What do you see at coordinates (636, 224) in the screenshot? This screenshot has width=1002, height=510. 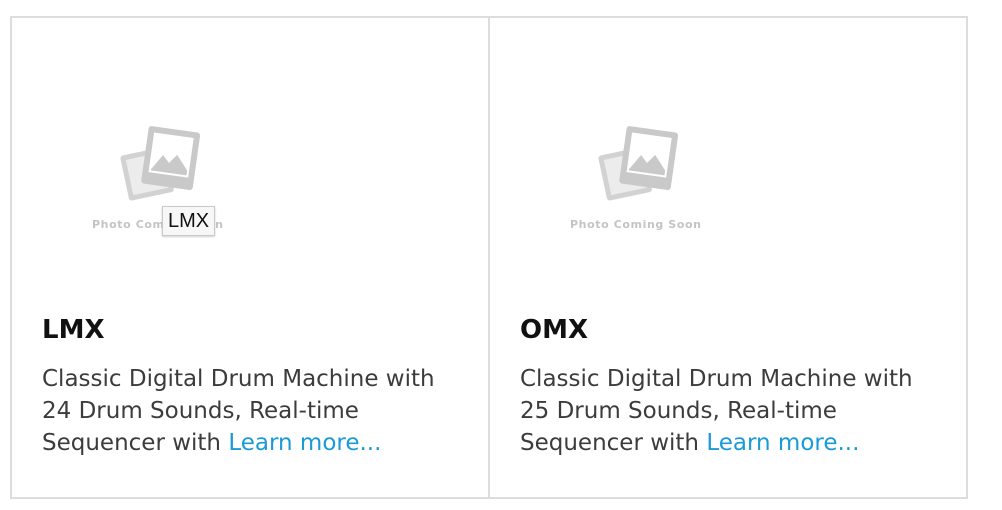 I see `placeholder-text: Photo Coming Soon` at bounding box center [636, 224].